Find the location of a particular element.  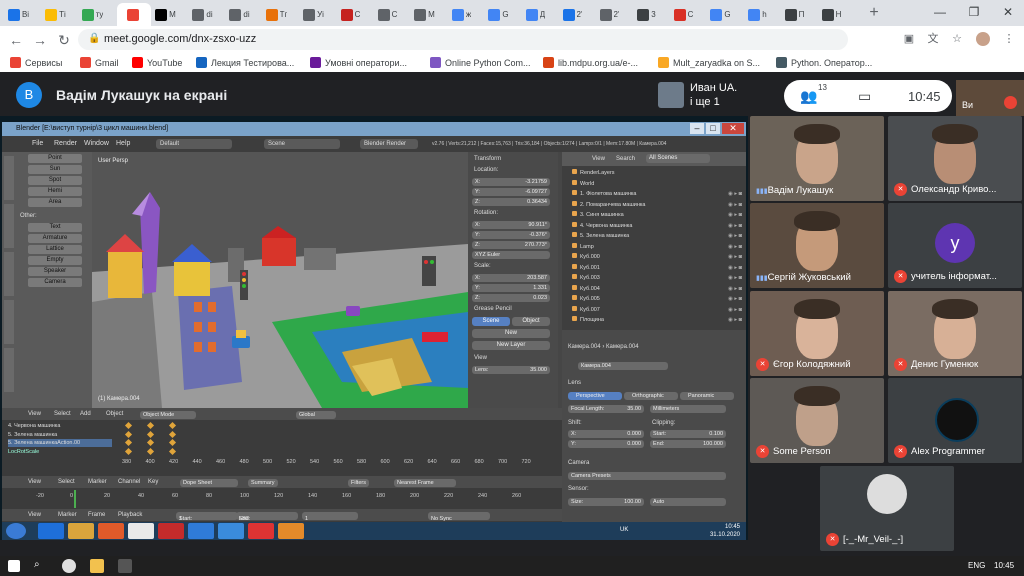

add-lamp-button: Hemi is located at coordinates (55, 191).